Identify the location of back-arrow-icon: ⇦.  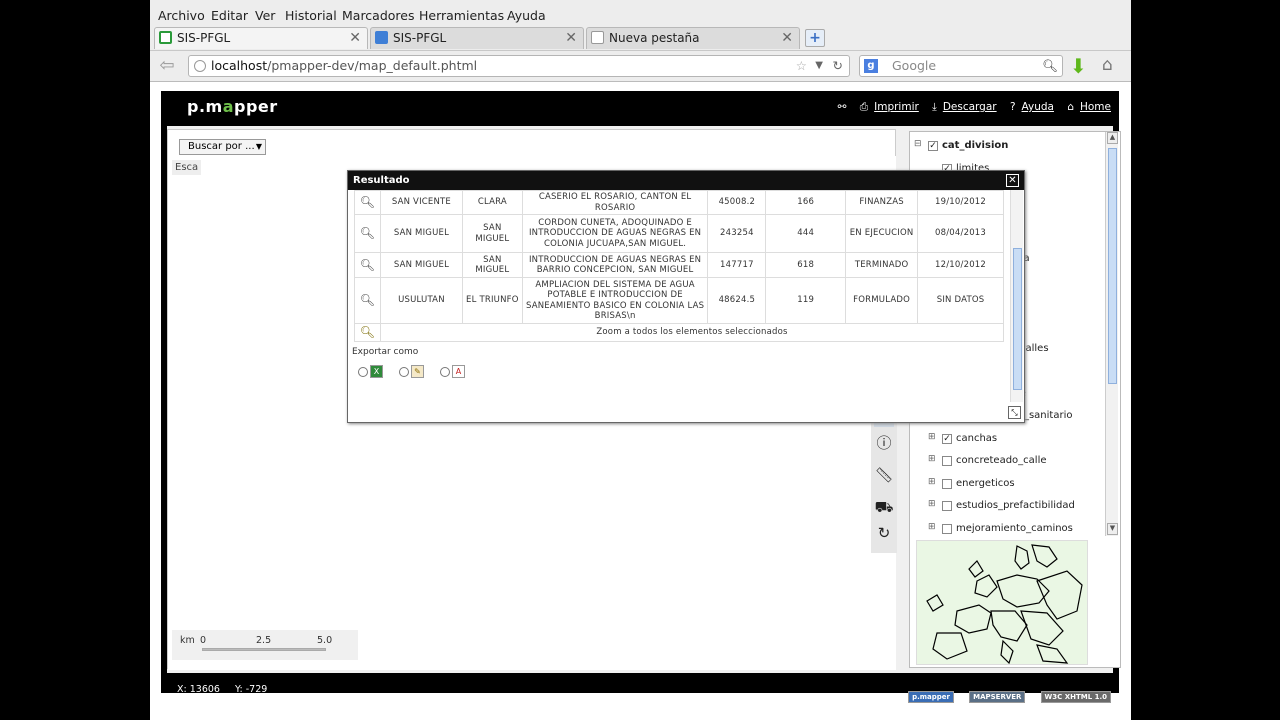
(167, 66).